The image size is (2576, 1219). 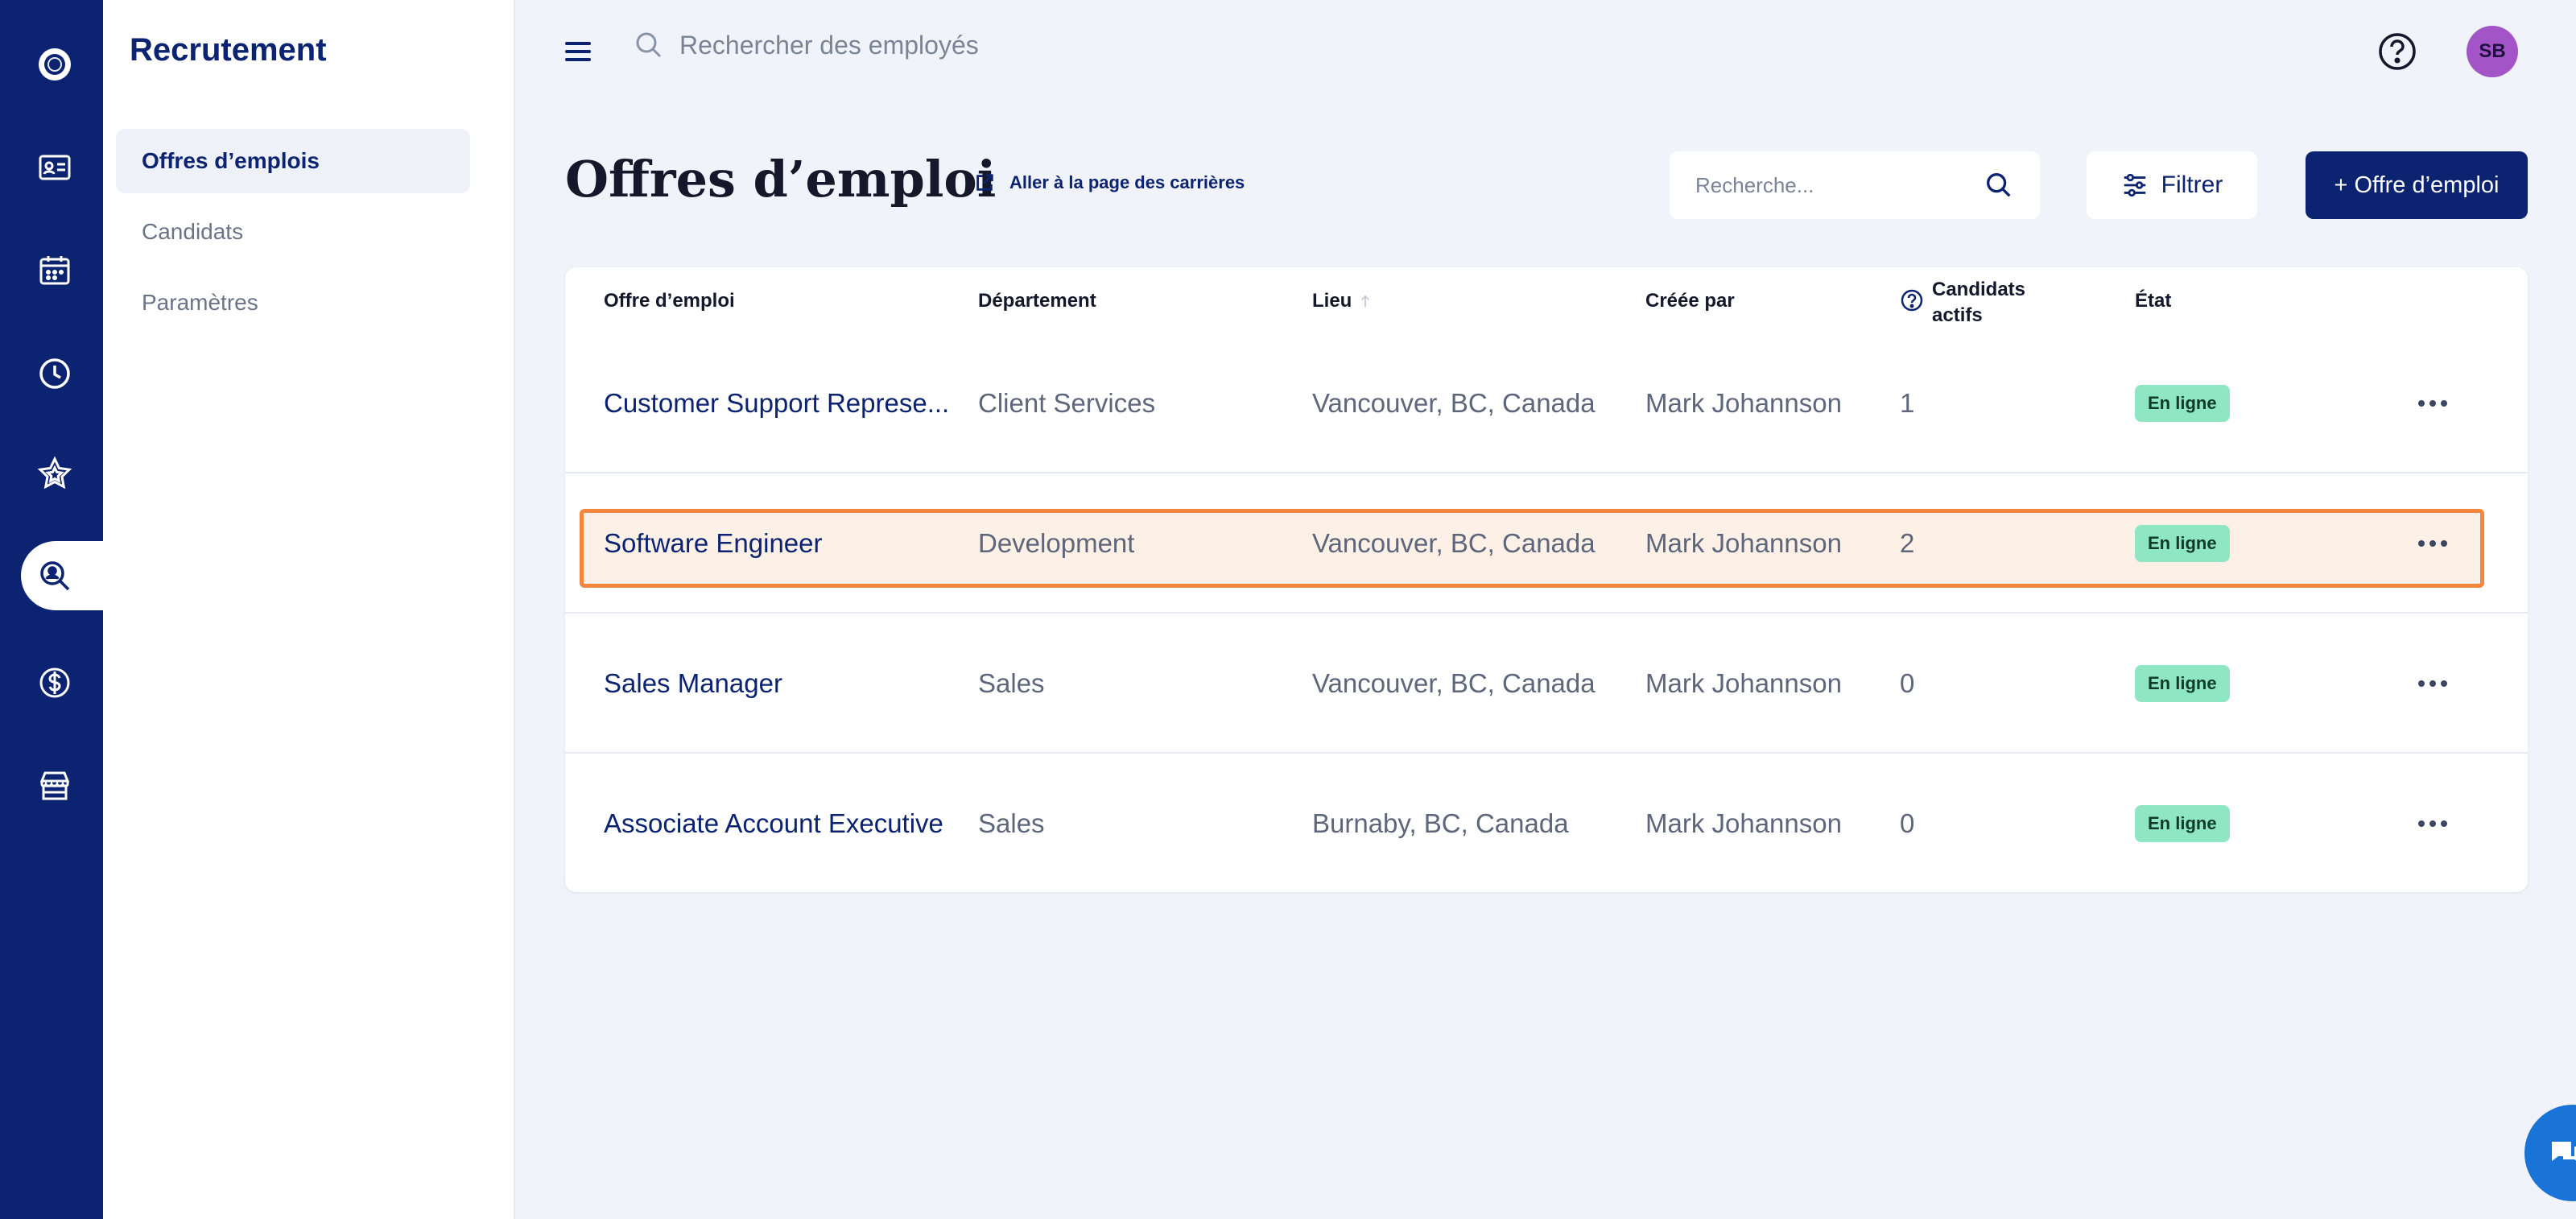 What do you see at coordinates (2564, 1151) in the screenshot?
I see `chat-bubble-icon` at bounding box center [2564, 1151].